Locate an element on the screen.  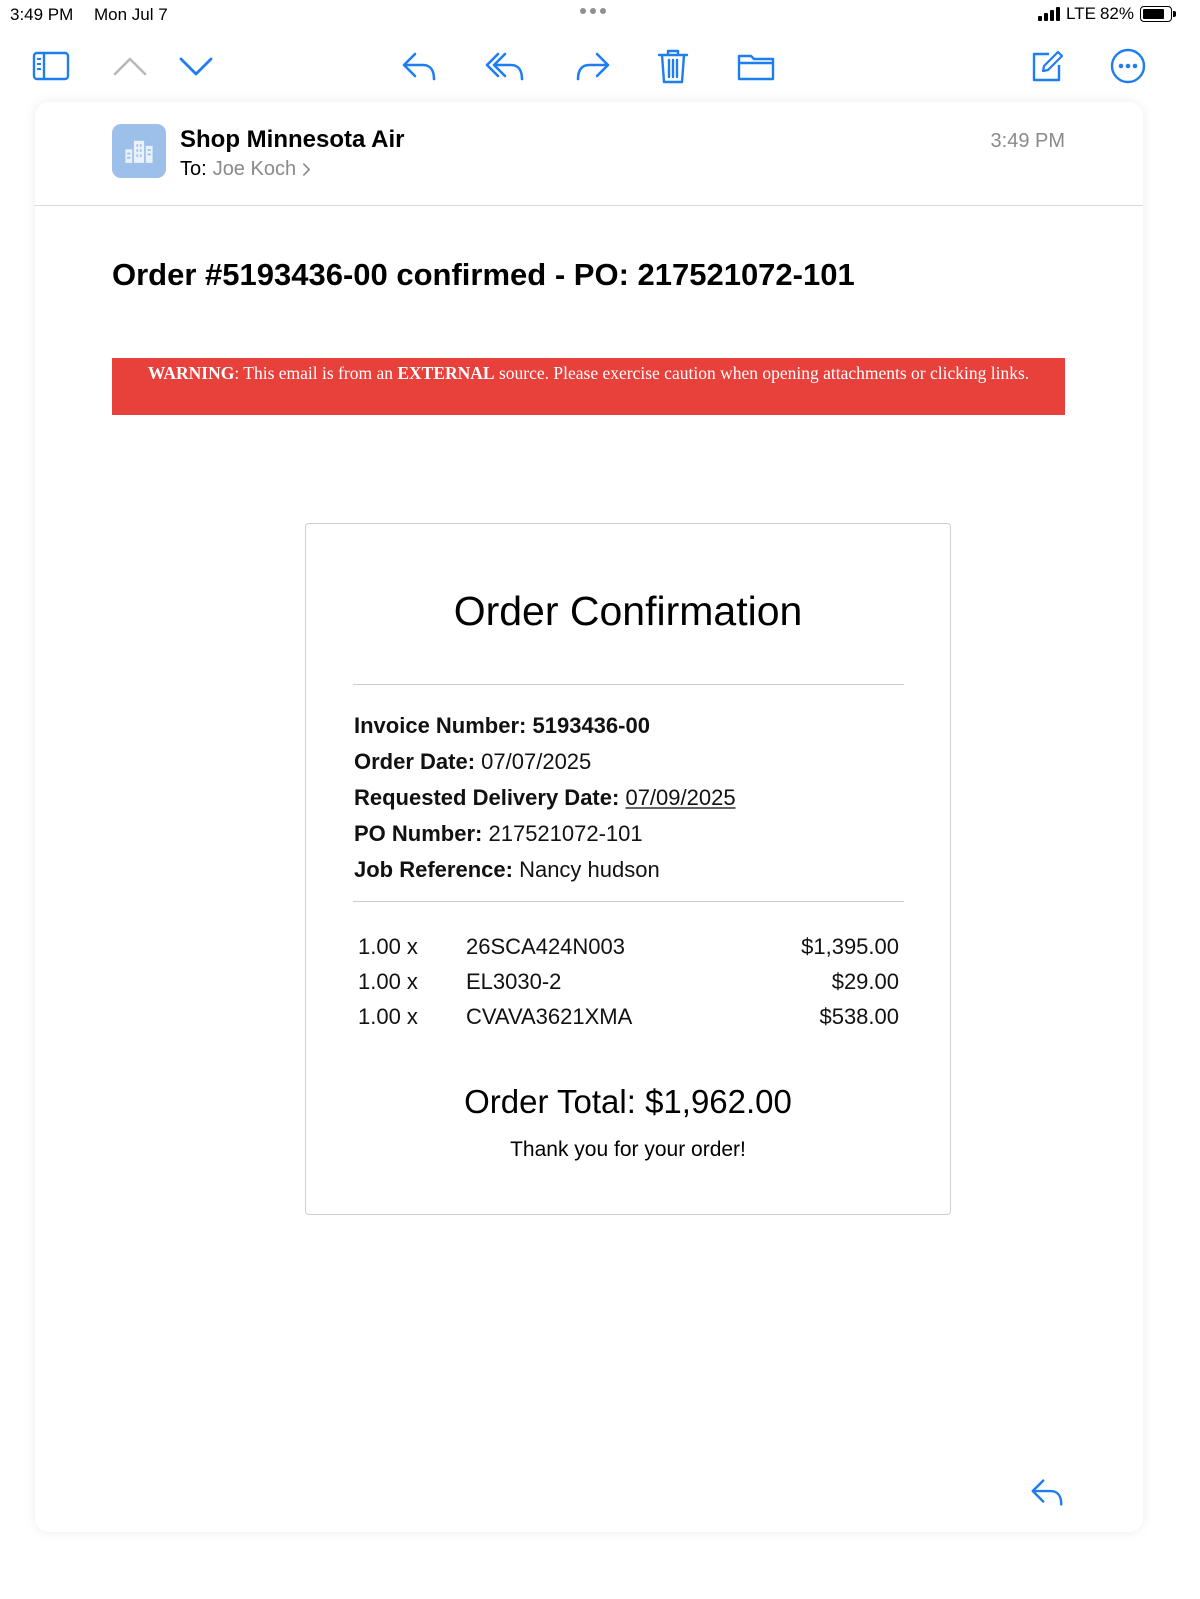
message-header: Shop Minnesota Air To: Joe Koch 3:49 PM is located at coordinates (589, 154).